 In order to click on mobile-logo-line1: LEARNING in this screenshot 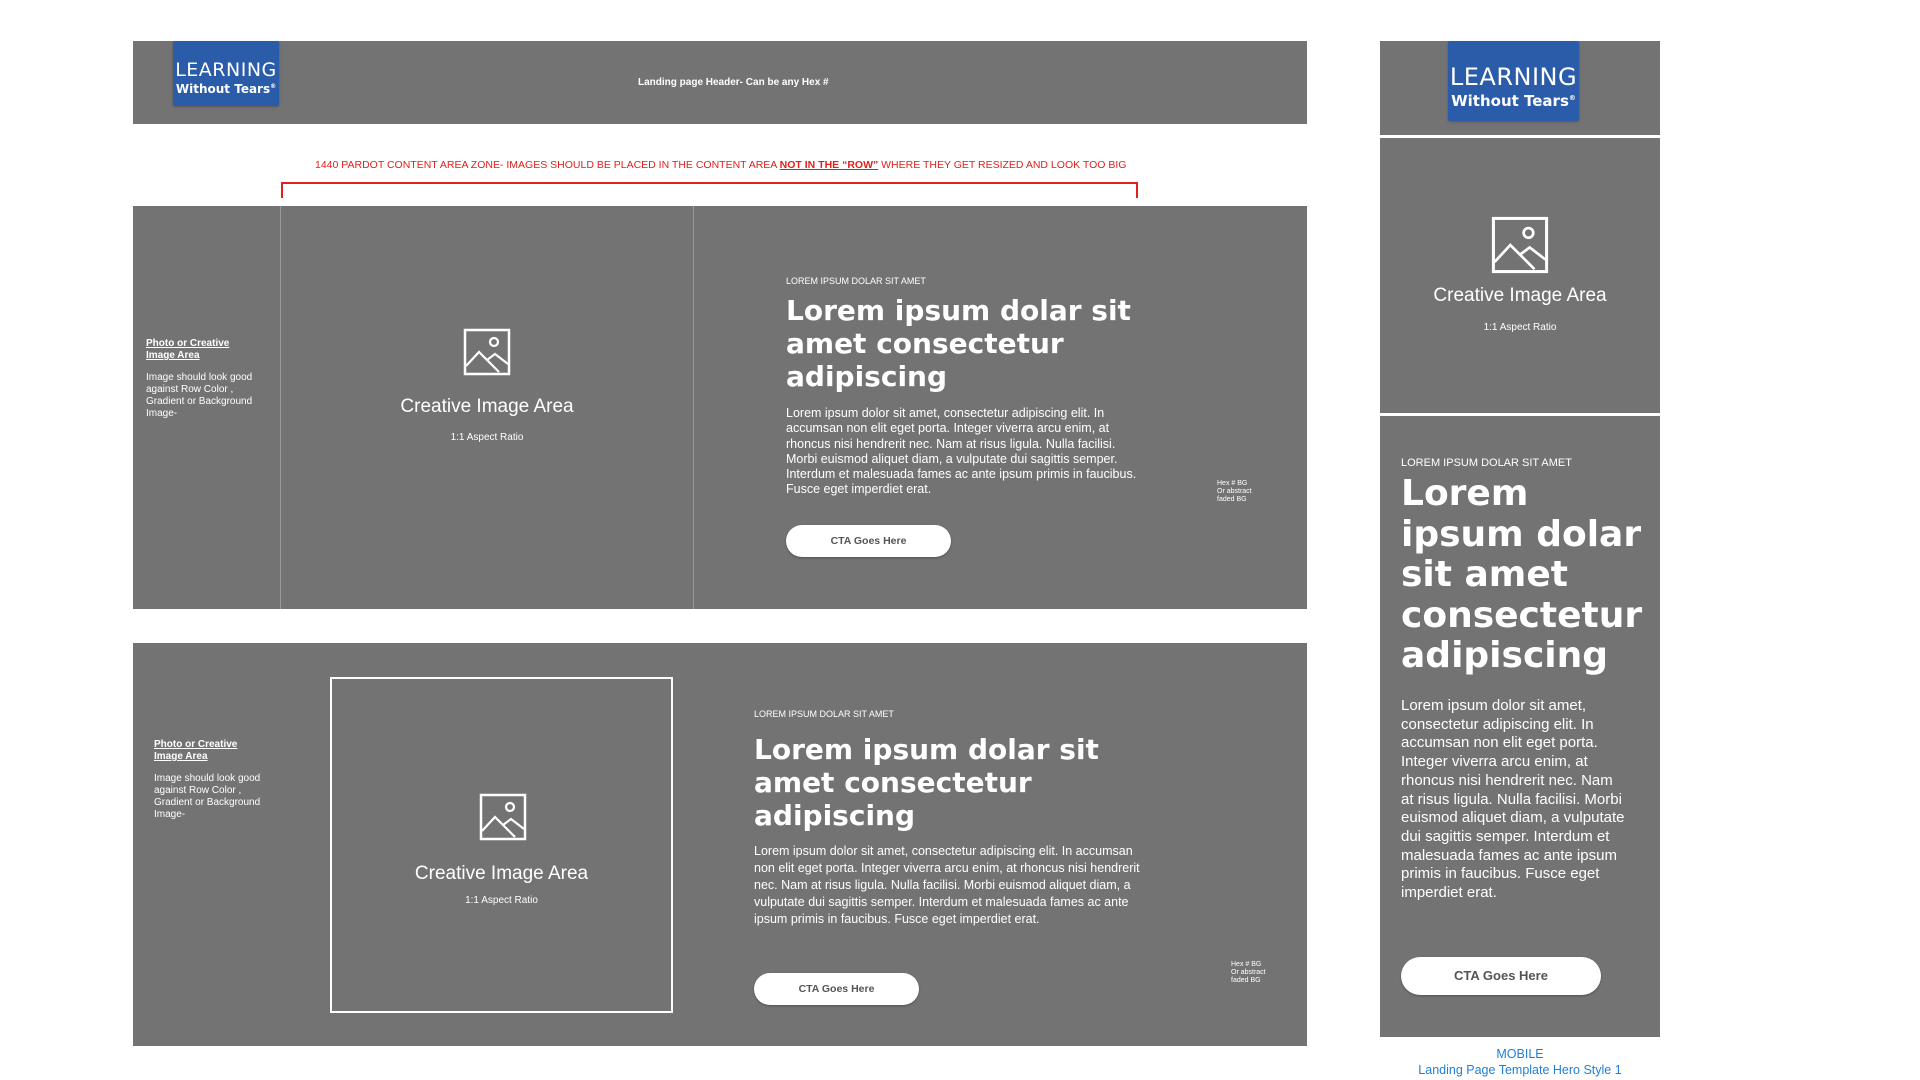, I will do `click(1513, 77)`.